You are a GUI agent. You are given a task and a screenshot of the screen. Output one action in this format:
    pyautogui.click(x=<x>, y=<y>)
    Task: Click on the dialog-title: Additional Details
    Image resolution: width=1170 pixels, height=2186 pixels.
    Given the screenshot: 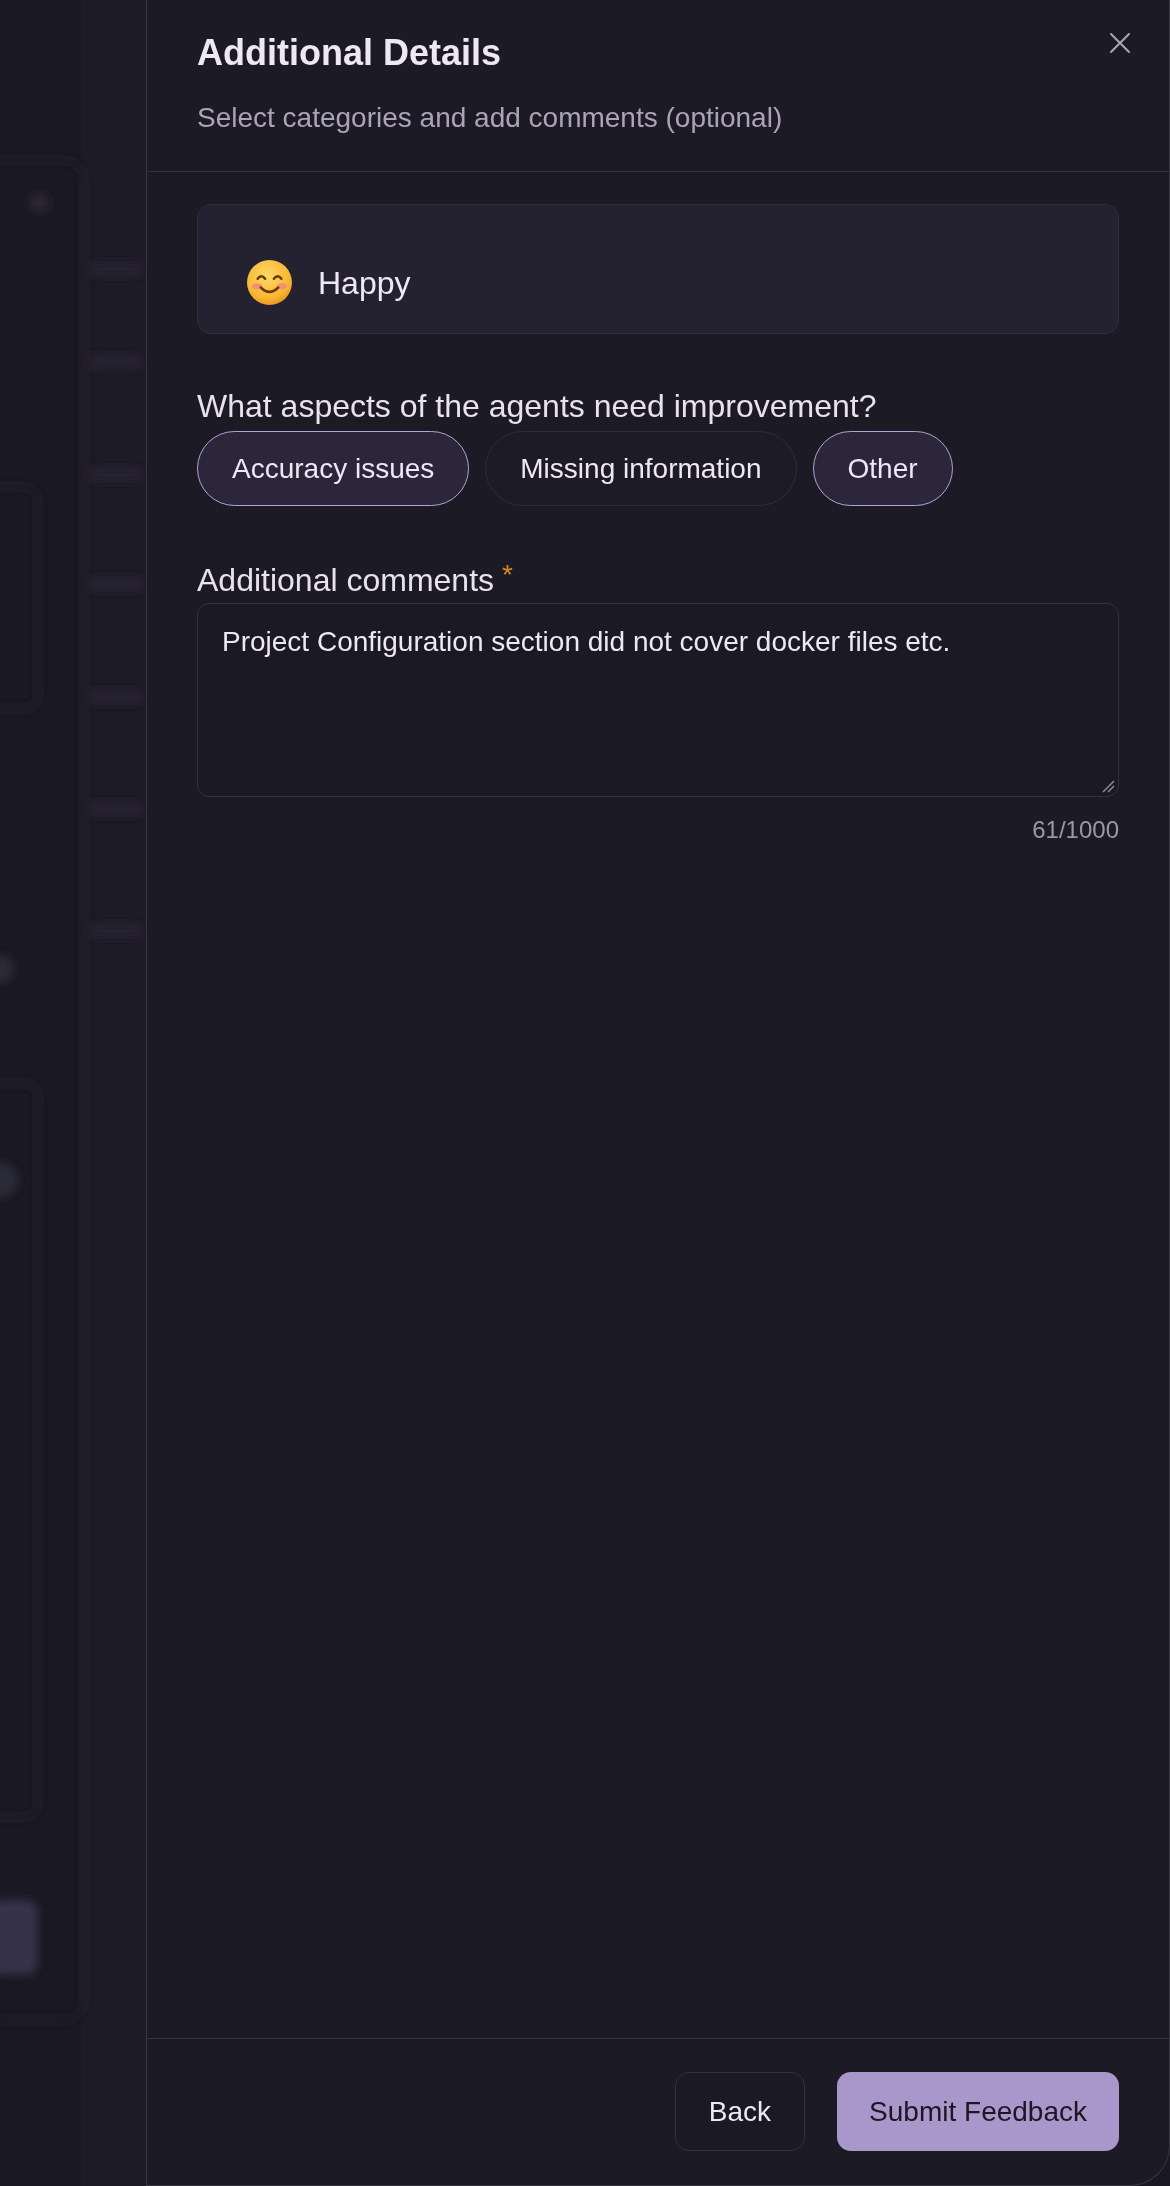 What is the action you would take?
    pyautogui.click(x=350, y=52)
    